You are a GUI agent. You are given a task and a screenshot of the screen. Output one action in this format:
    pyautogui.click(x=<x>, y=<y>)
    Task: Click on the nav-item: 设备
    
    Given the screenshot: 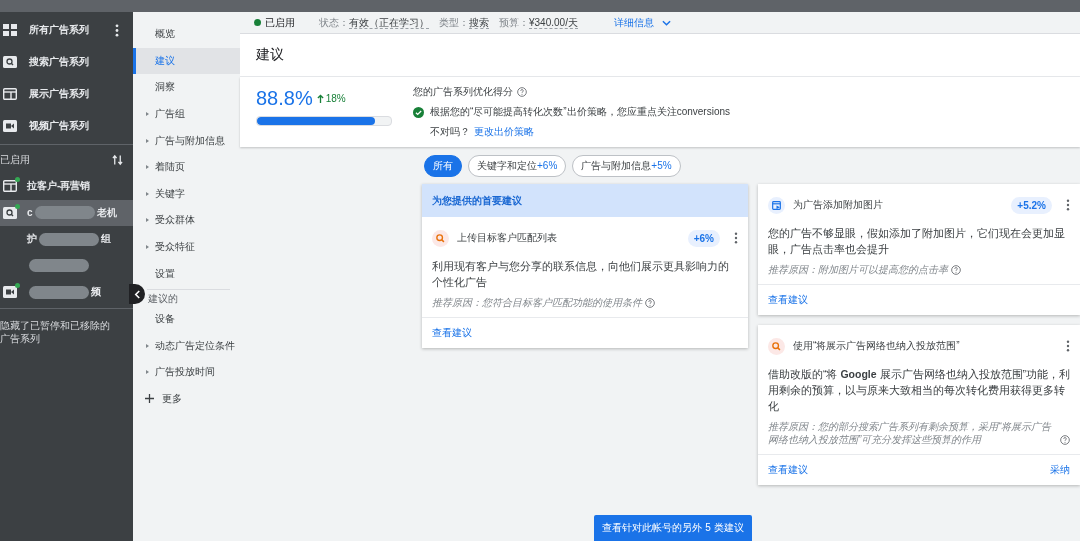 What is the action you would take?
    pyautogui.click(x=186, y=319)
    